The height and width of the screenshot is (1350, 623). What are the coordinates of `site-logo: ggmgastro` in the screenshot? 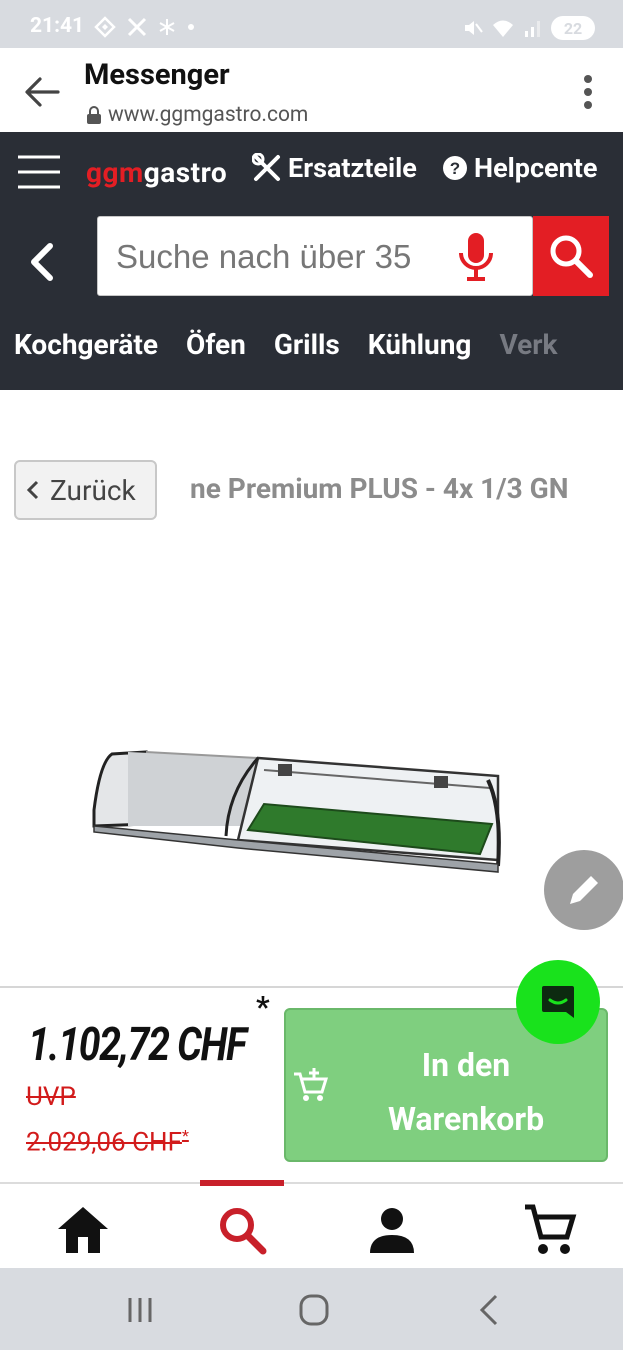 It's located at (156, 172).